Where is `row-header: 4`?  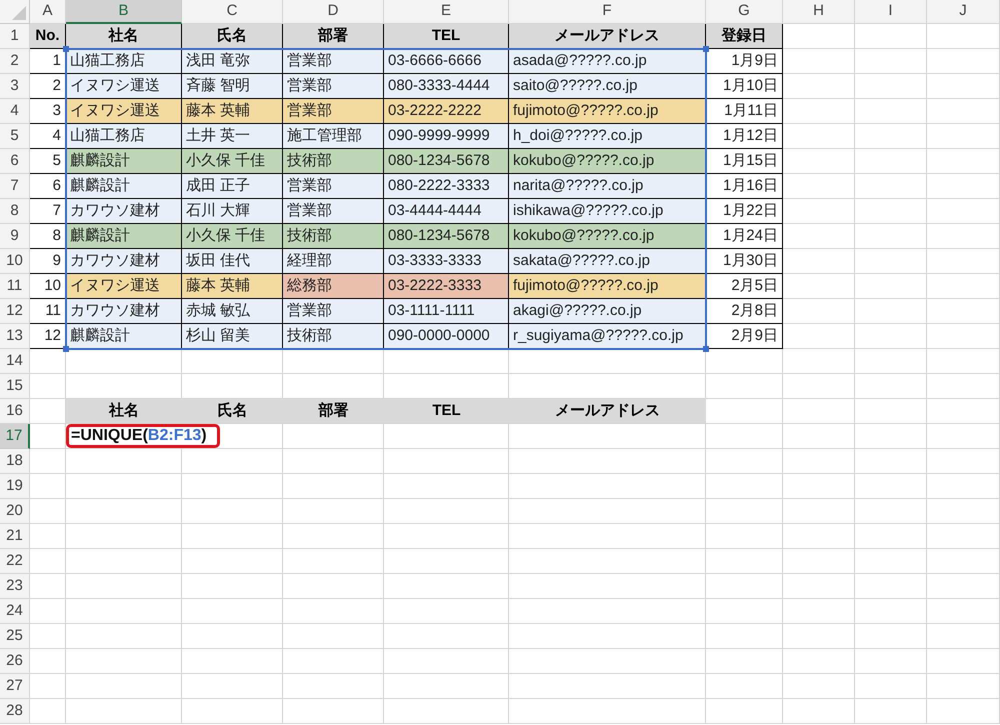 row-header: 4 is located at coordinates (15, 111).